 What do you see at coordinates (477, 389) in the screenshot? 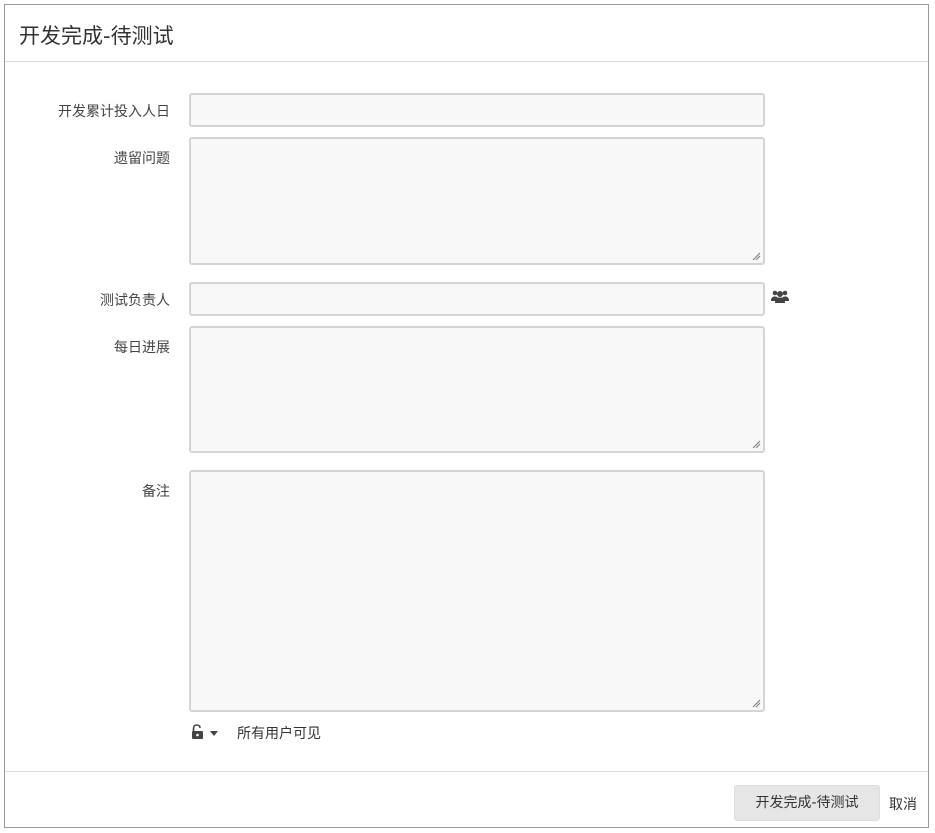
I see `daily-progress-textarea` at bounding box center [477, 389].